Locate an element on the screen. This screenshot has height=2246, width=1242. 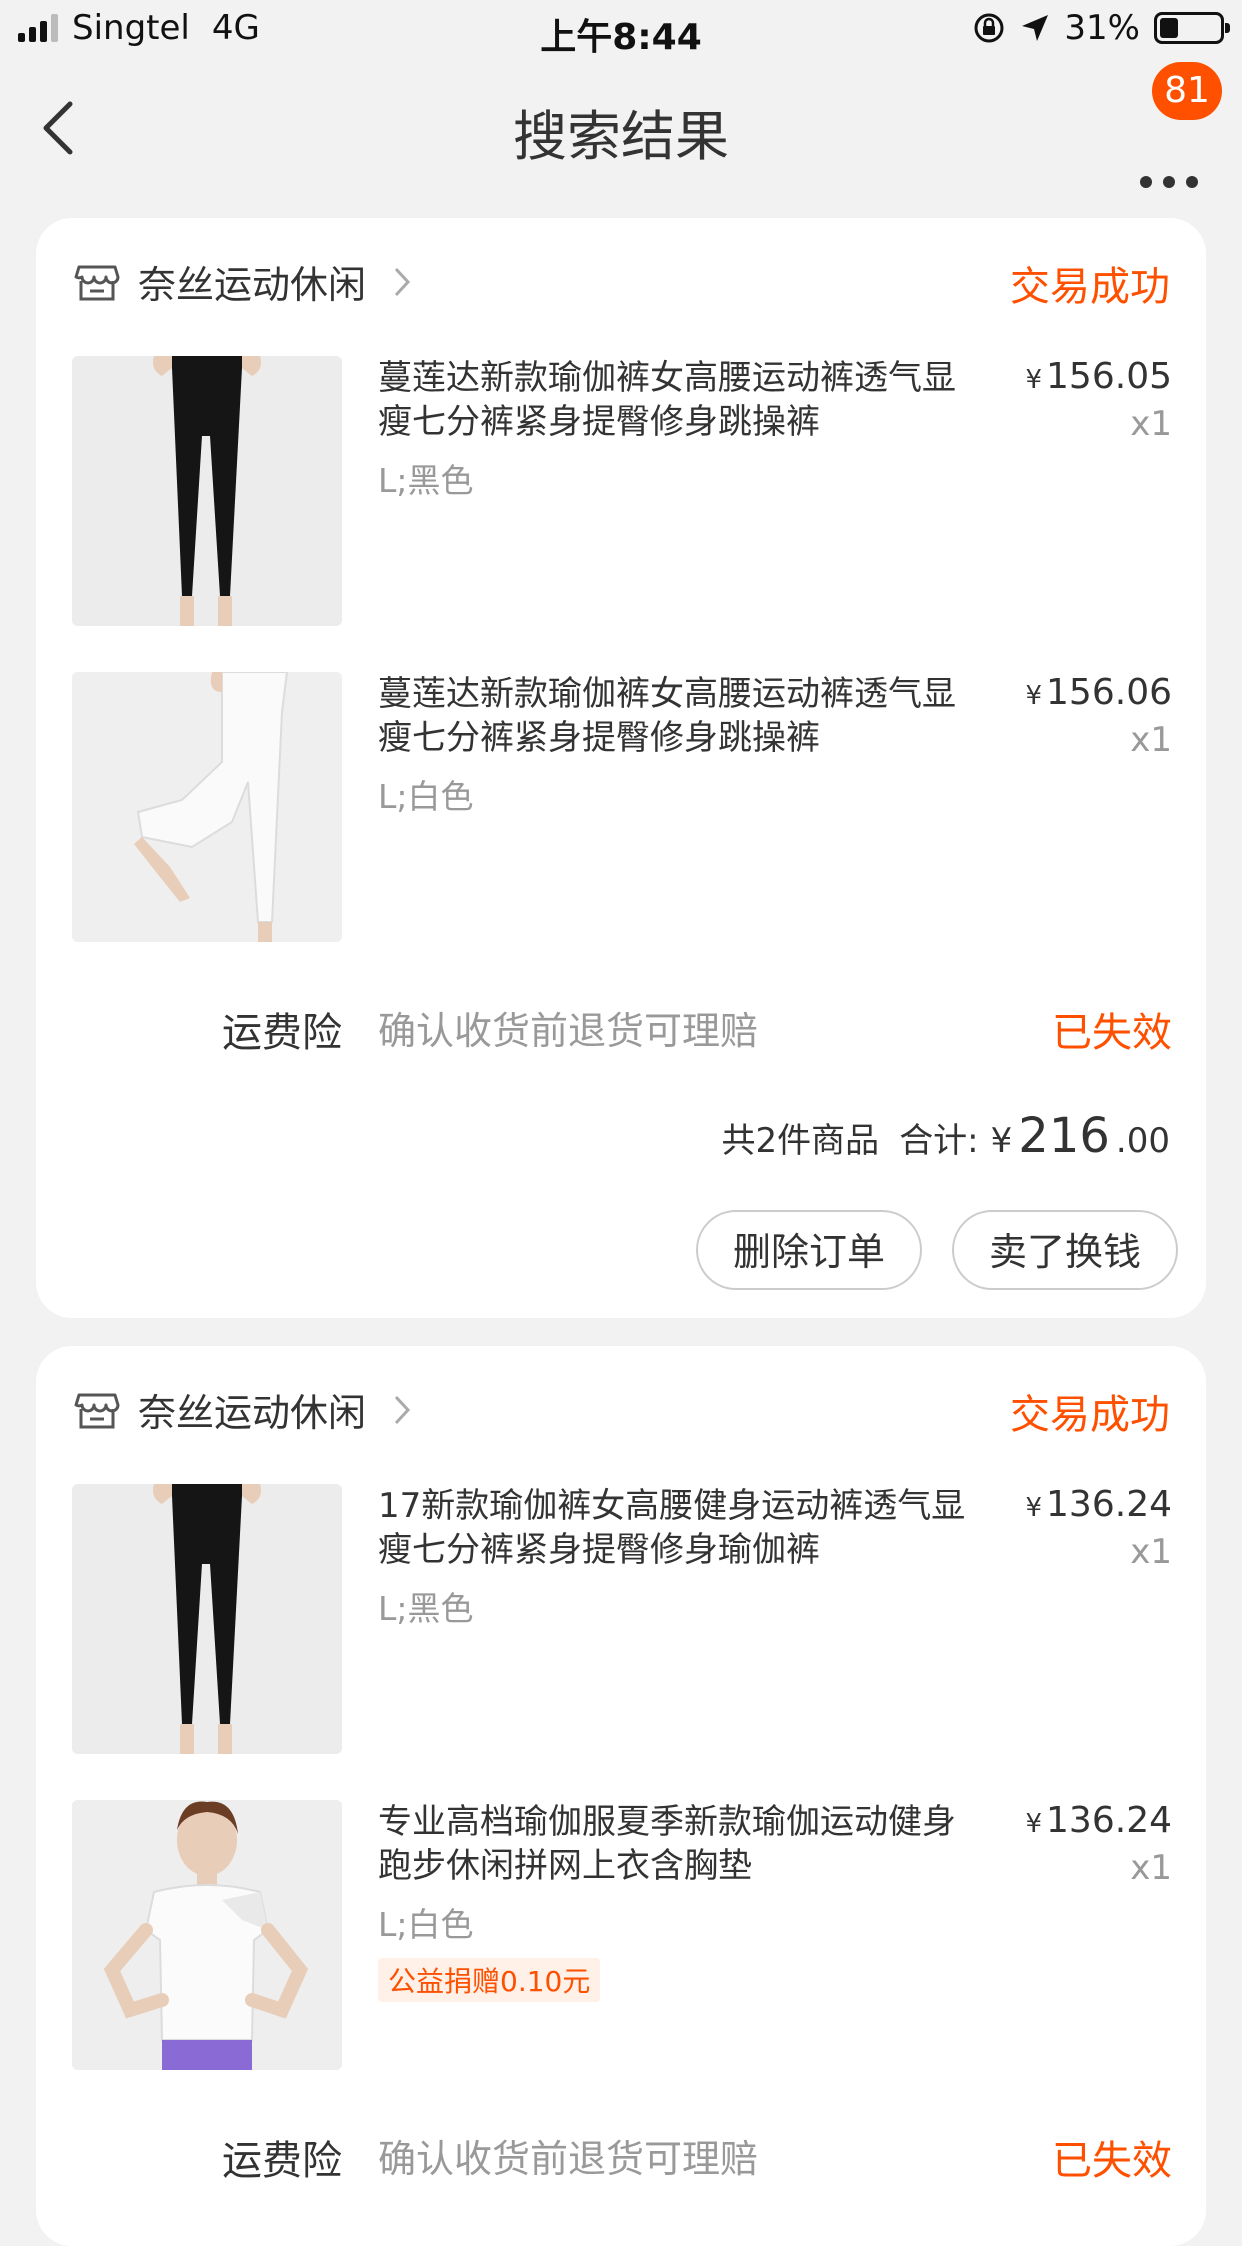
battery-percent: 31% is located at coordinates (1102, 28).